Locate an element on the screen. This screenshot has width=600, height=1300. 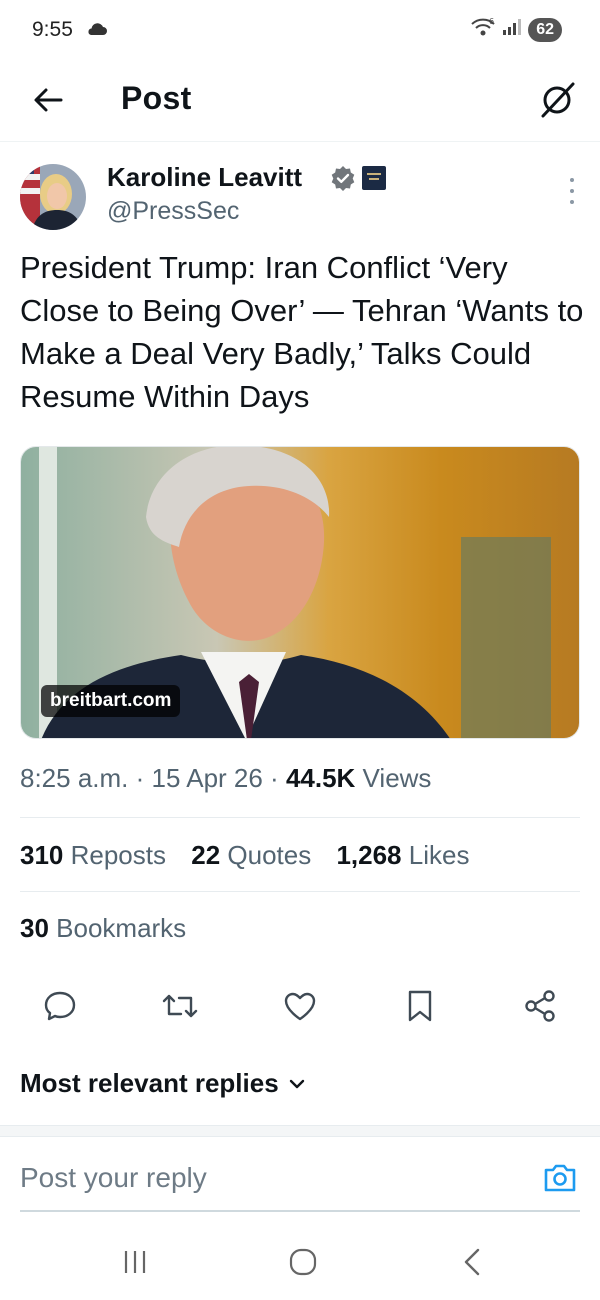
back-button is located at coordinates (48, 100).